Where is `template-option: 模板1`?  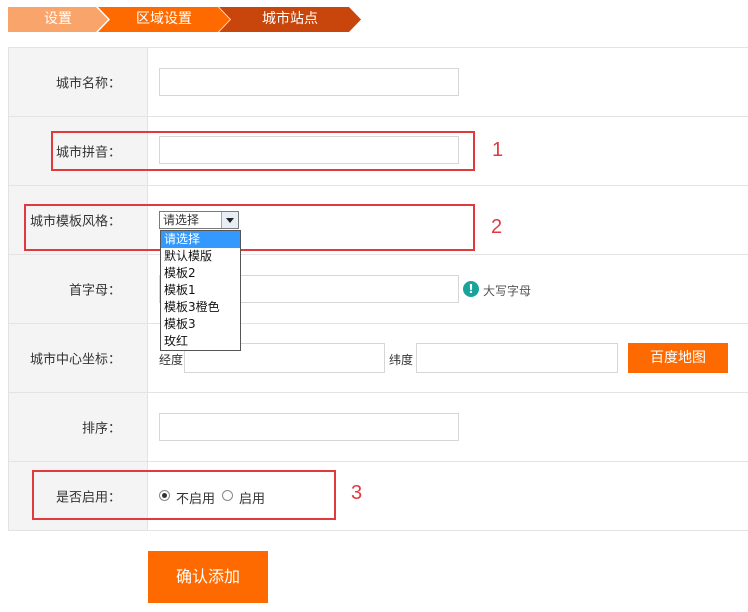 template-option: 模板1 is located at coordinates (200, 290).